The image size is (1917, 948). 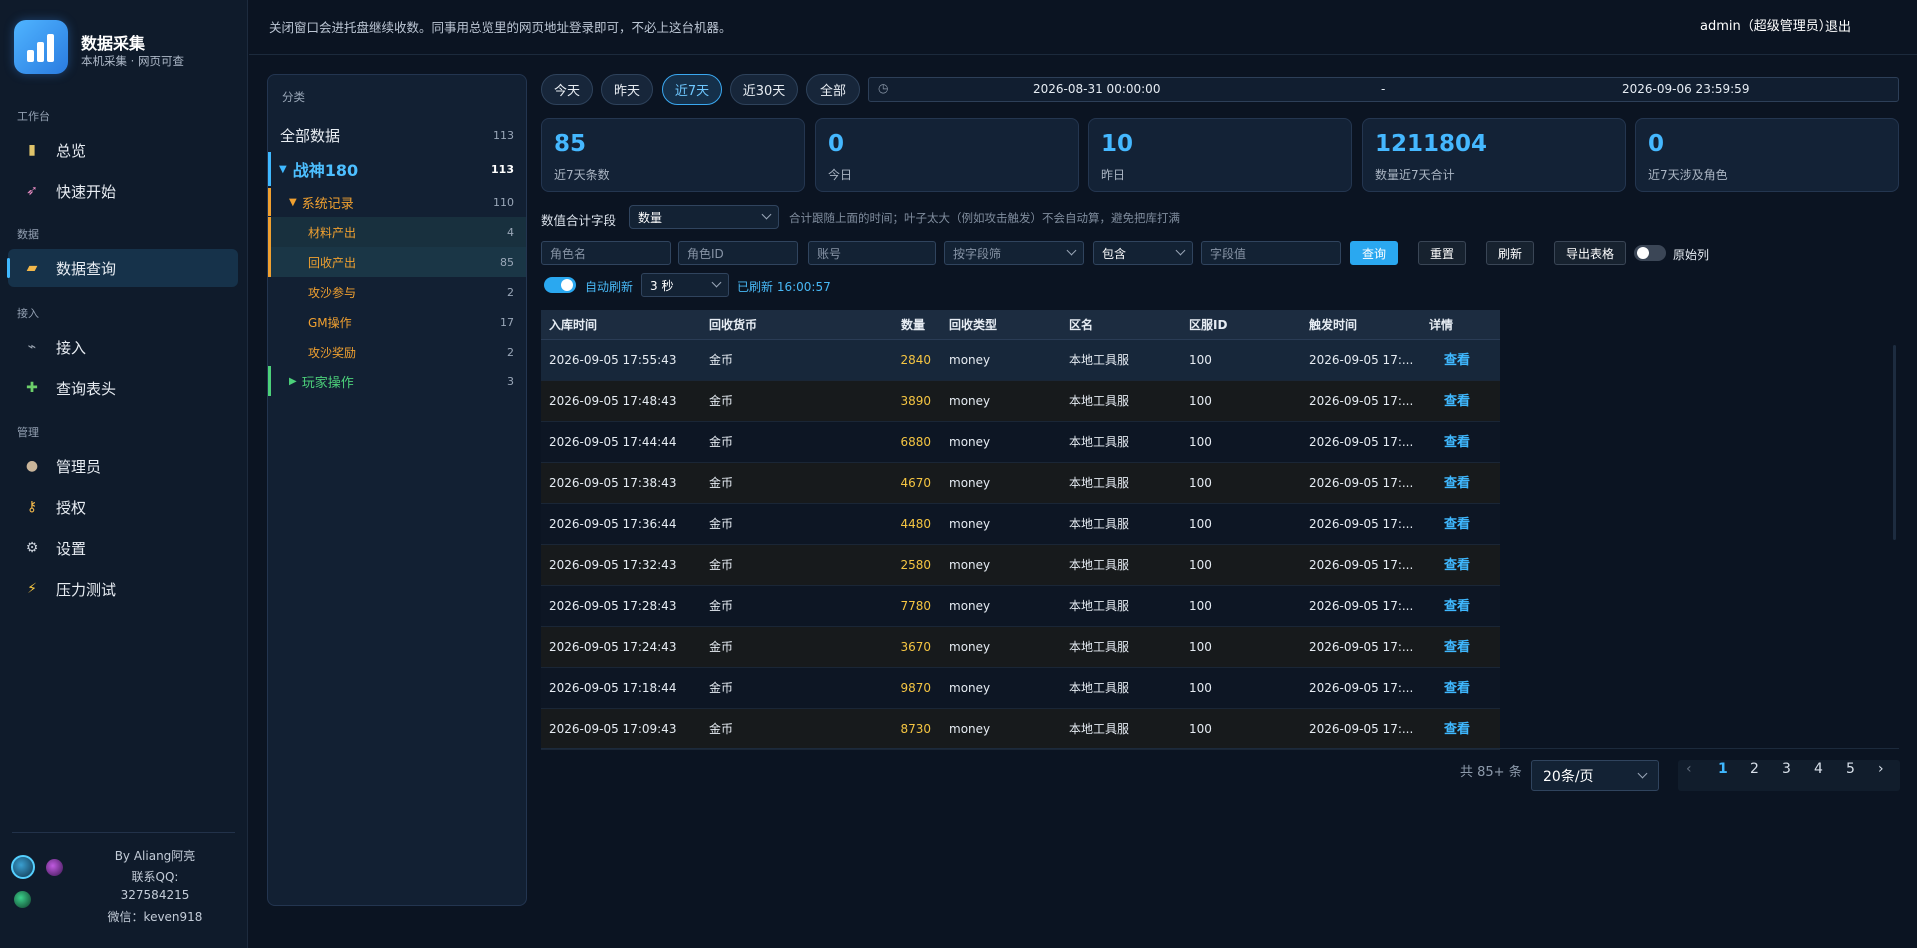 What do you see at coordinates (1374, 253) in the screenshot?
I see `query-button: 查询` at bounding box center [1374, 253].